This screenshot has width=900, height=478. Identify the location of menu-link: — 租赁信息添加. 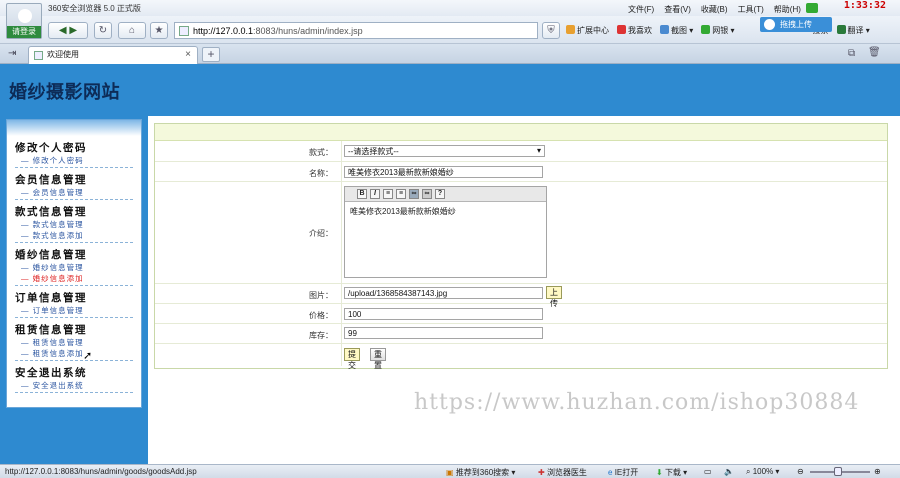
(74, 353).